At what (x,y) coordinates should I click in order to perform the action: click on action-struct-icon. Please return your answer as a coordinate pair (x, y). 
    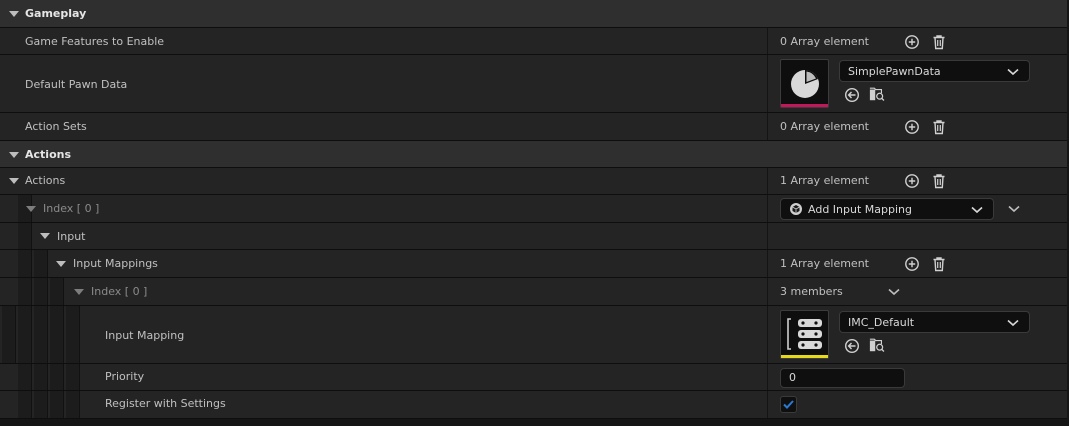
    Looking at the image, I should click on (796, 209).